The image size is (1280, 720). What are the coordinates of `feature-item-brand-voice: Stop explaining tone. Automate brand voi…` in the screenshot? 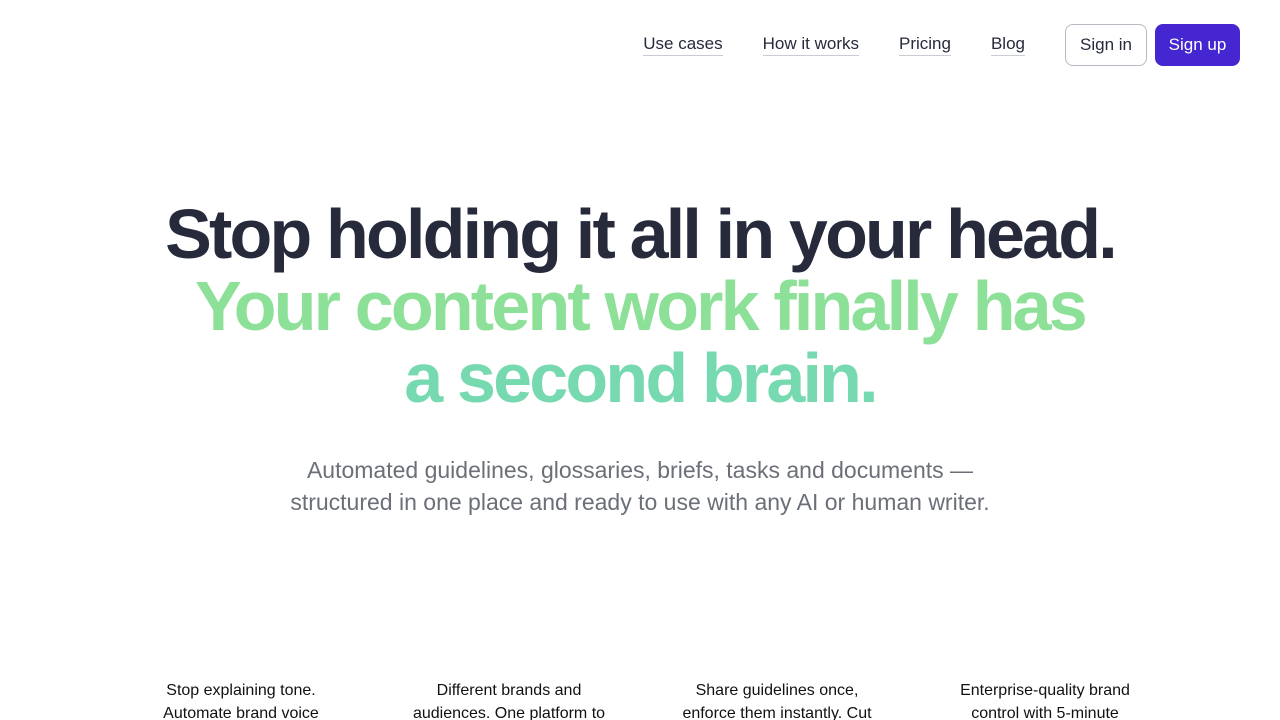 It's located at (241, 701).